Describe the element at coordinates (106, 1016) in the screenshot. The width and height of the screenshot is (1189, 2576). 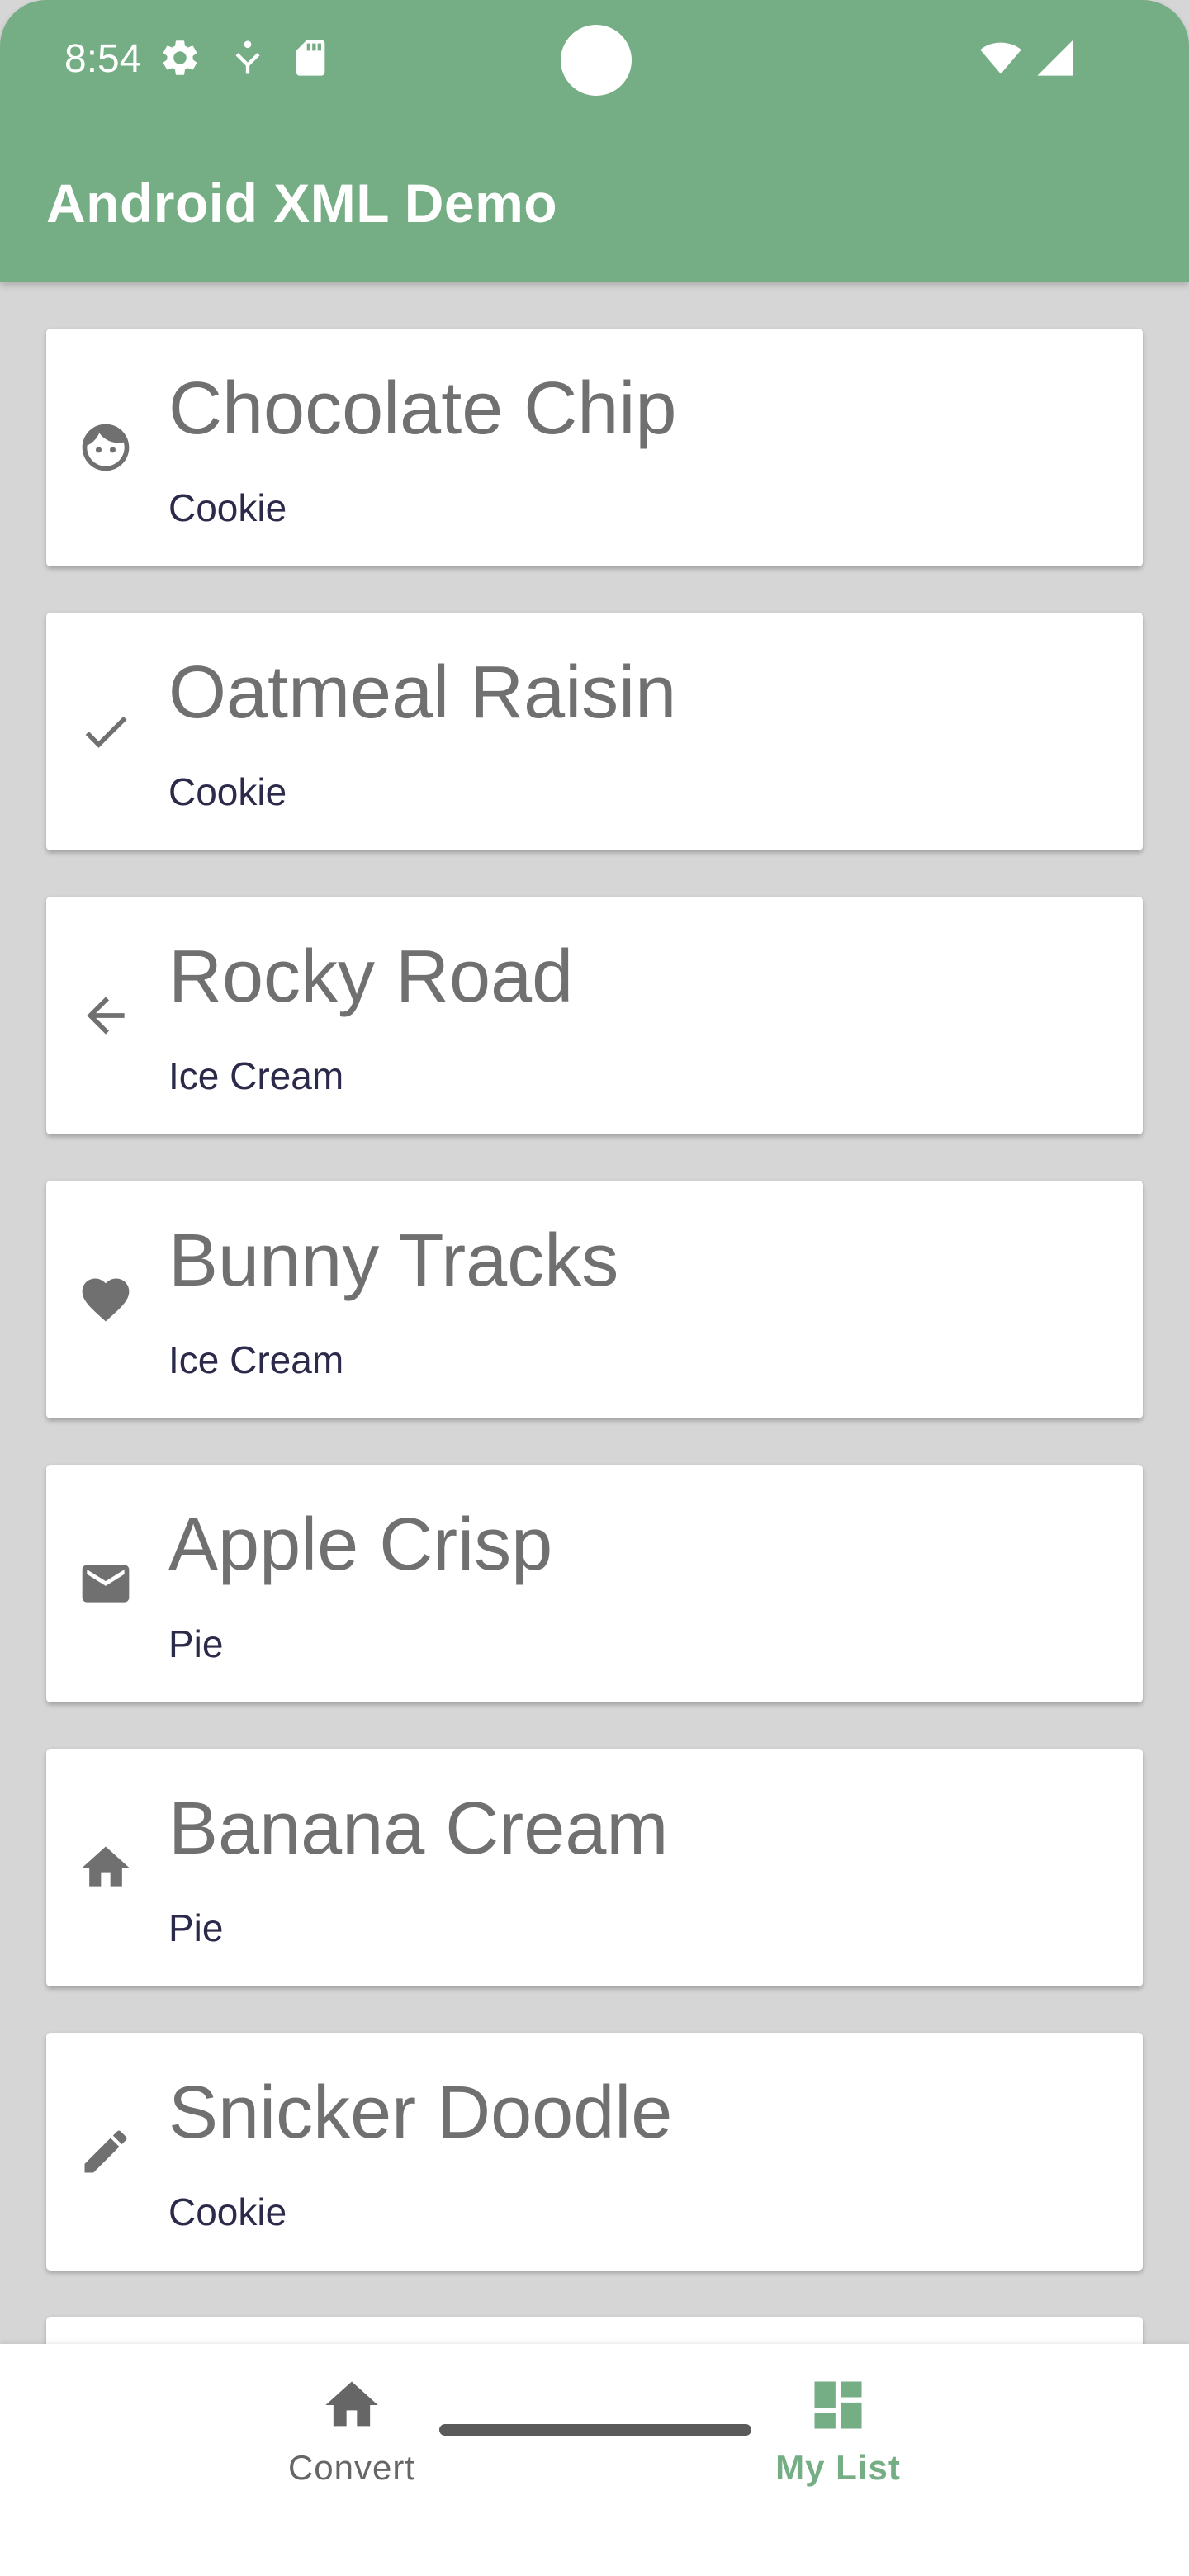
I see `arrow-back-icon` at that location.